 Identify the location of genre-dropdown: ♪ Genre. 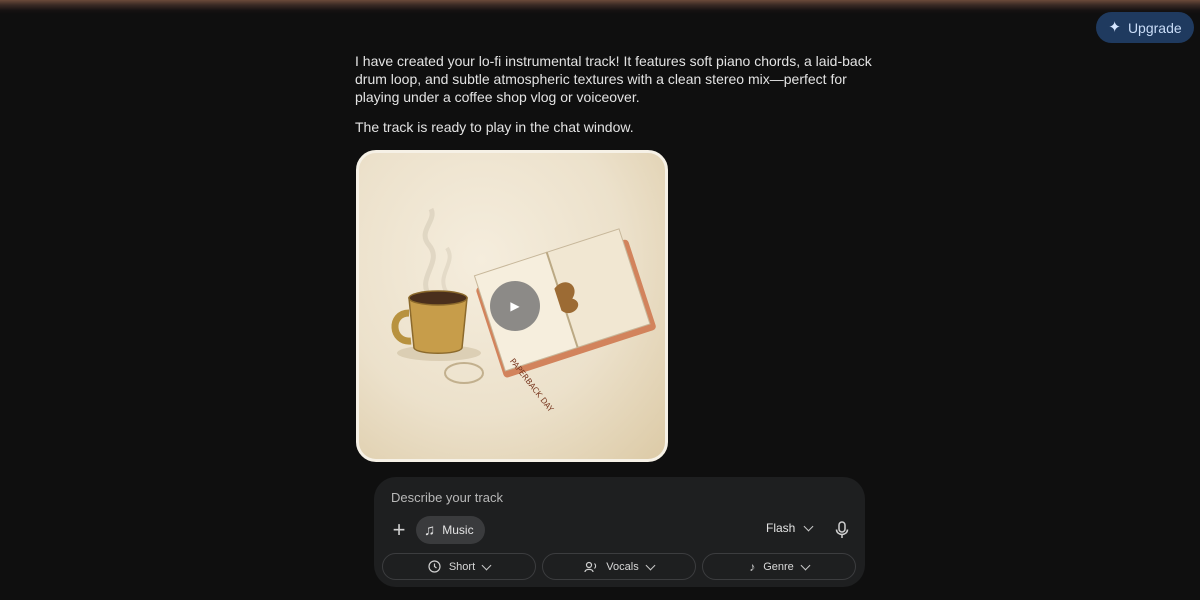
(779, 566).